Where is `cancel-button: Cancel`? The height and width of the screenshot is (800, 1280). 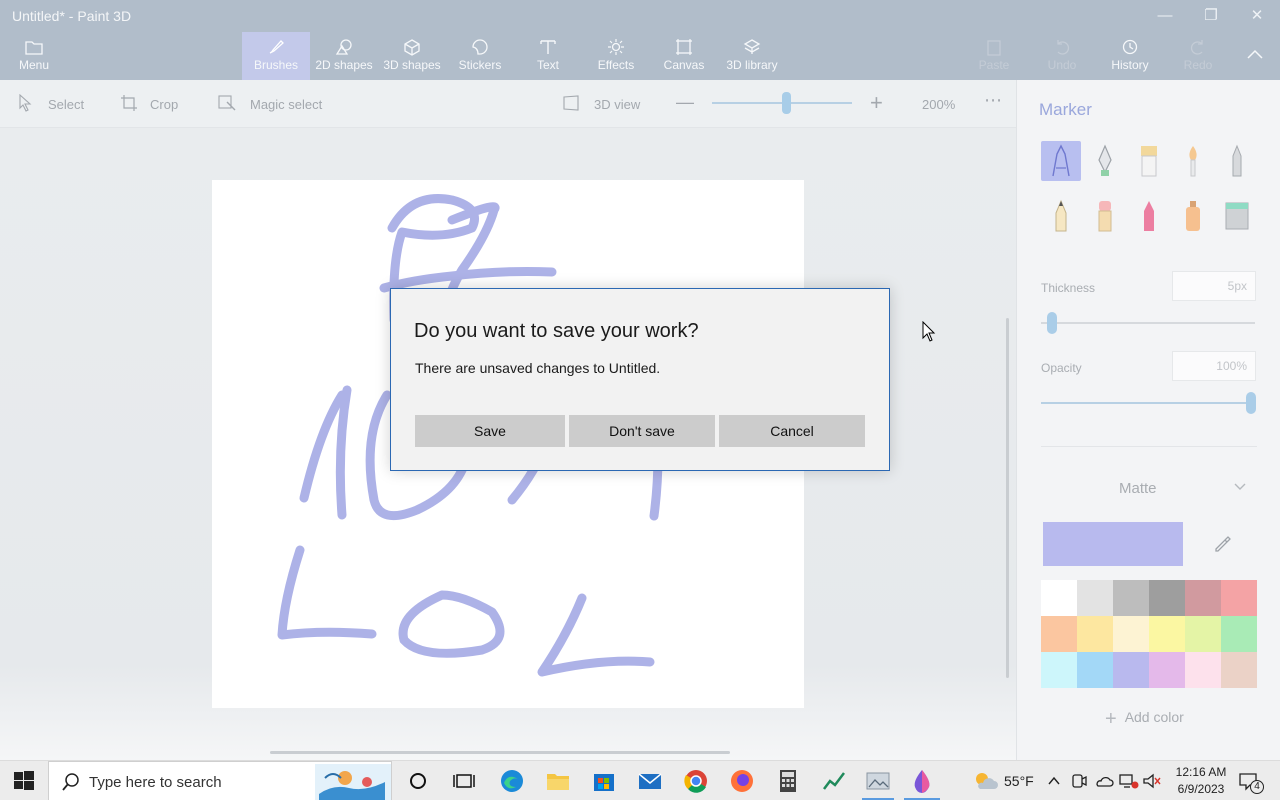 cancel-button: Cancel is located at coordinates (792, 431).